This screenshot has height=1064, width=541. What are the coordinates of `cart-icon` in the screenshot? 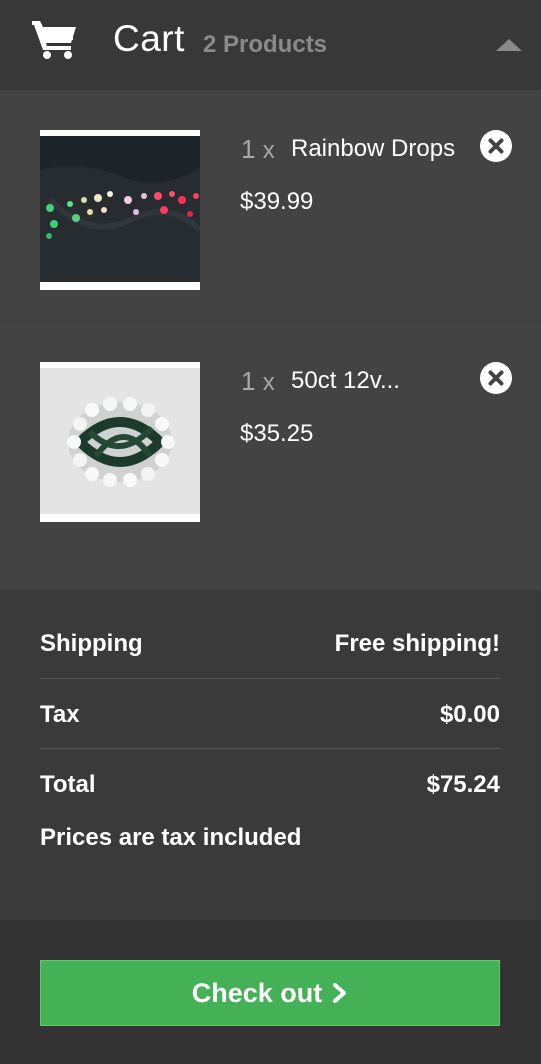 It's located at (54, 40).